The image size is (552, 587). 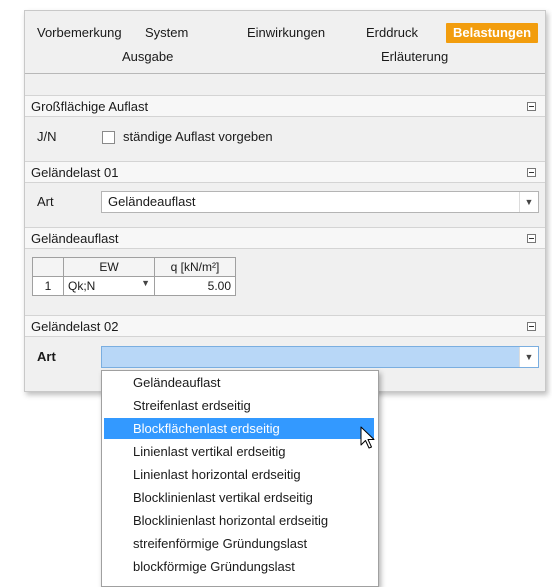 What do you see at coordinates (239, 451) in the screenshot?
I see `dropdown-option-linienlast-vertikal-erdseitig: Linienlast vertikal erdseitig` at bounding box center [239, 451].